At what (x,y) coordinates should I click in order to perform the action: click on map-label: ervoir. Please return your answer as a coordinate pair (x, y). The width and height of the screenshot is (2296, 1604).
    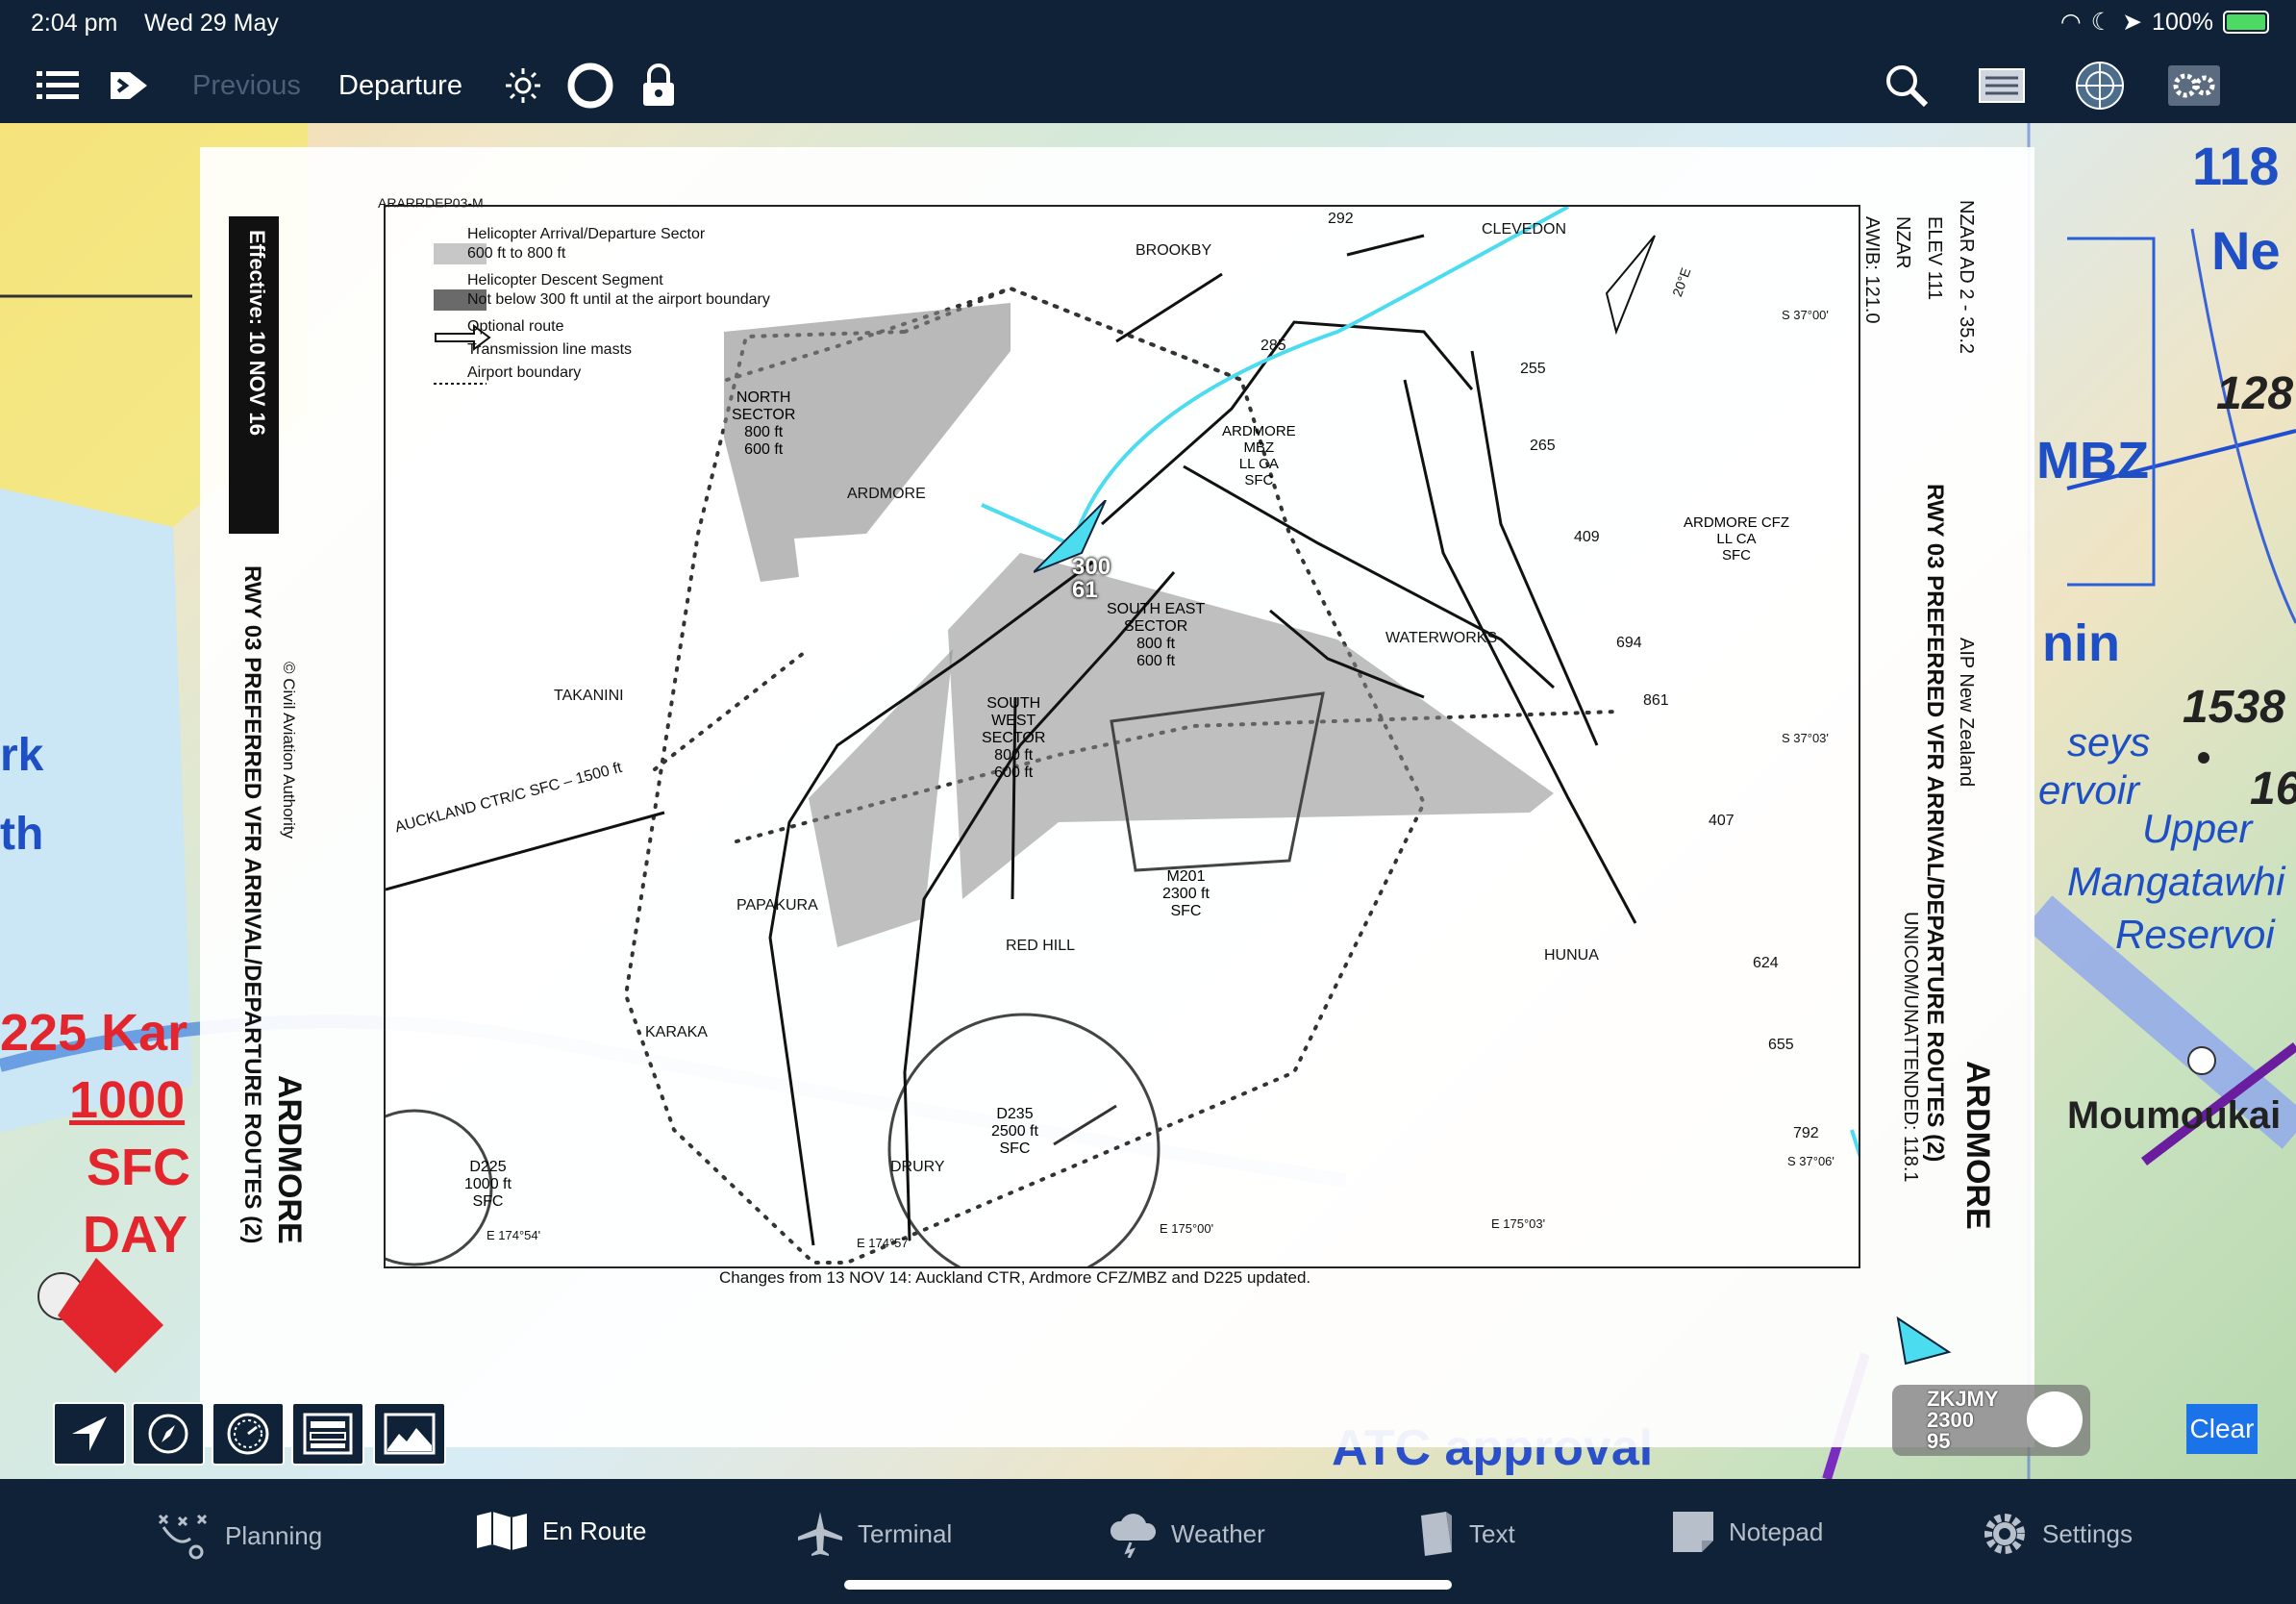
    Looking at the image, I should click on (2089, 790).